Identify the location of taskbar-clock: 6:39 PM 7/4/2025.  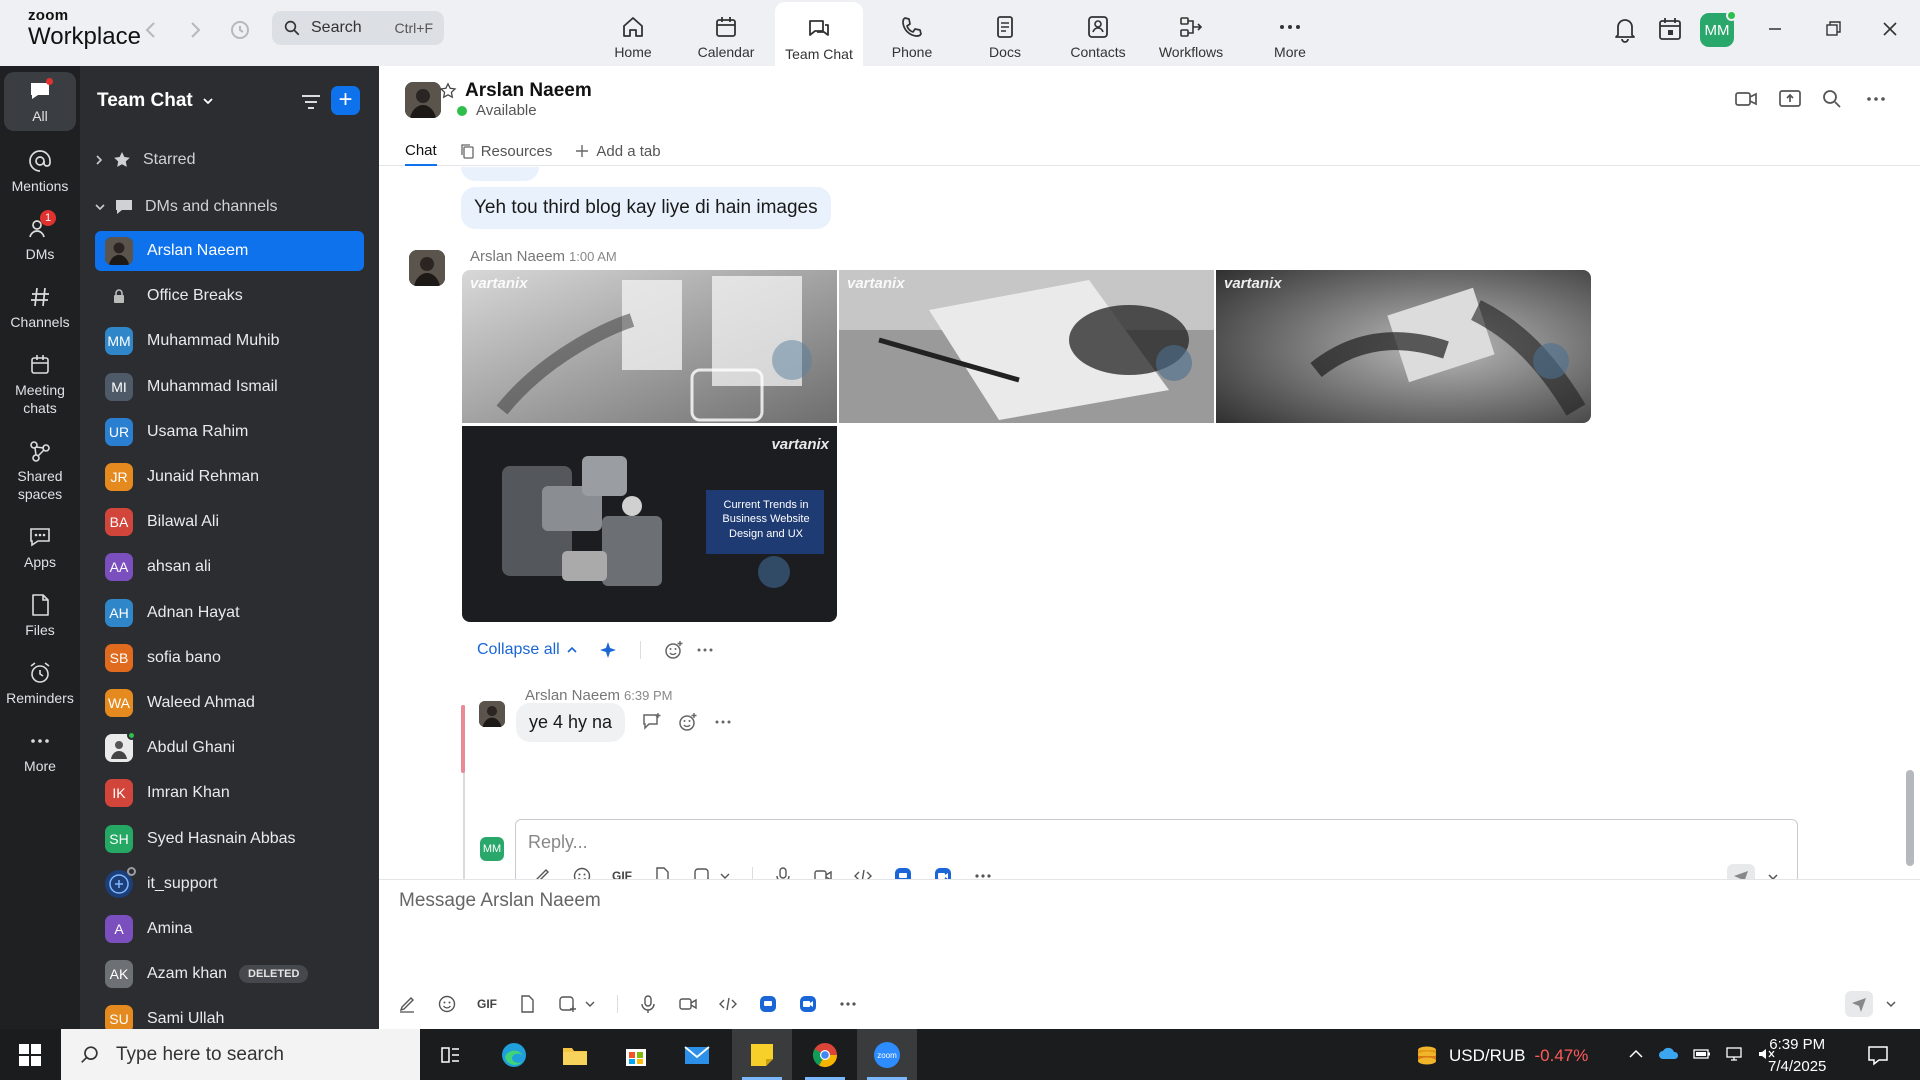
(1797, 1056).